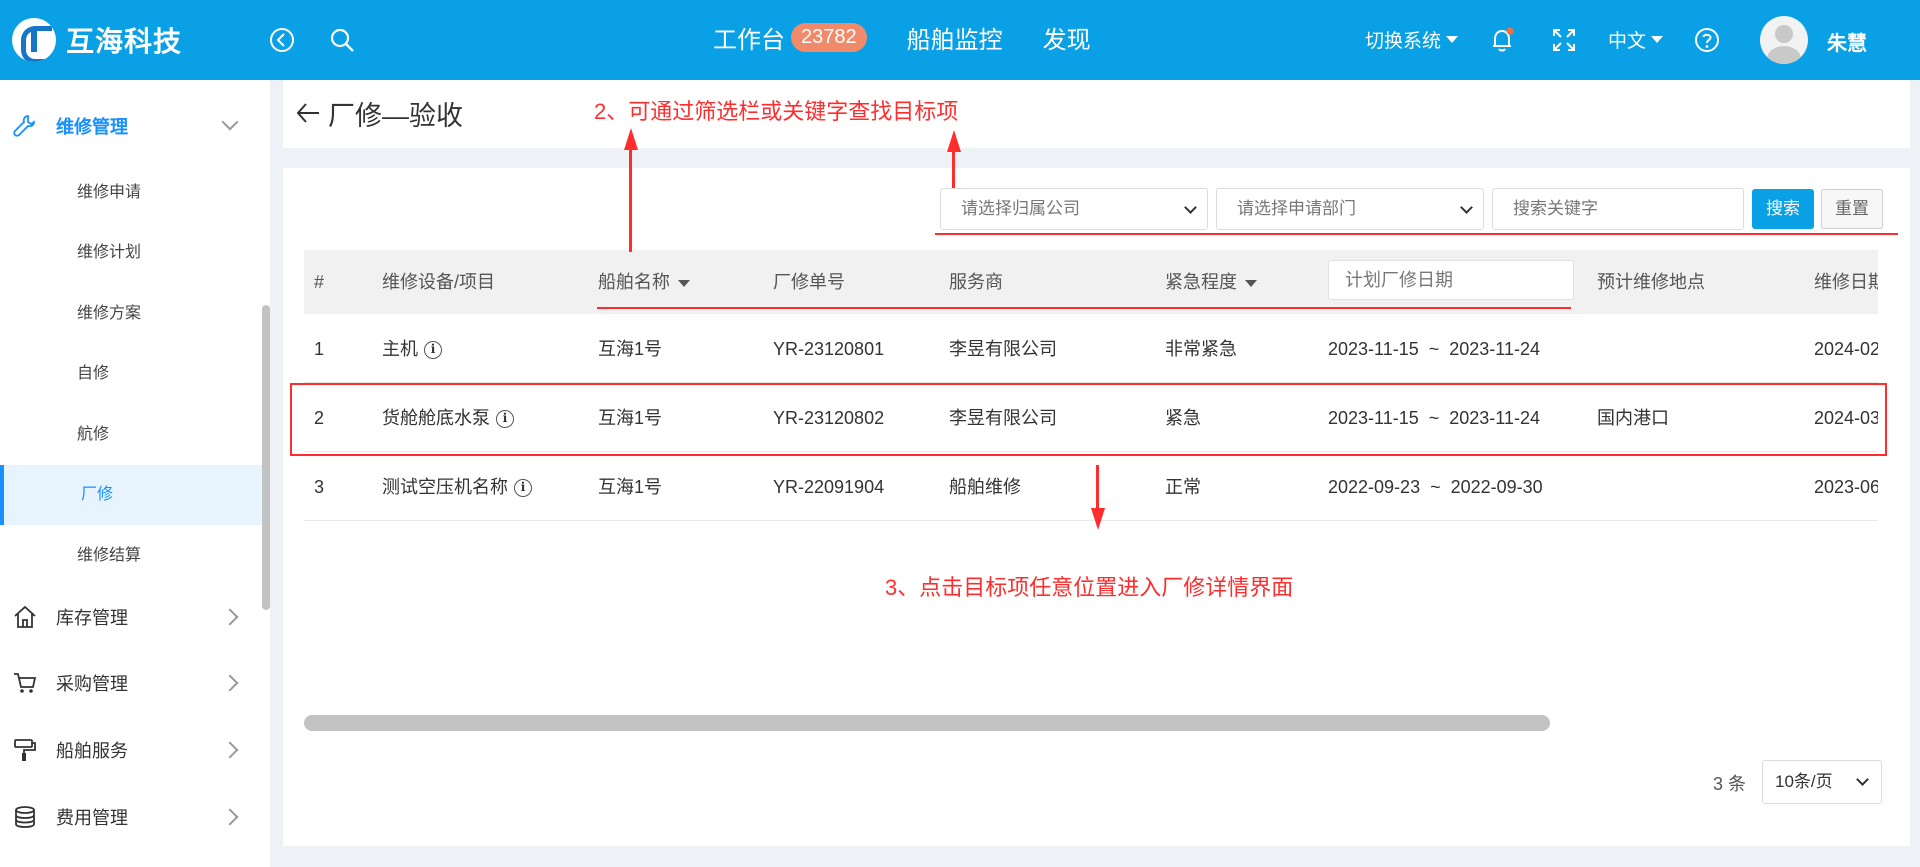 The height and width of the screenshot is (867, 1920). What do you see at coordinates (1783, 209) in the screenshot?
I see `search-button: 搜索` at bounding box center [1783, 209].